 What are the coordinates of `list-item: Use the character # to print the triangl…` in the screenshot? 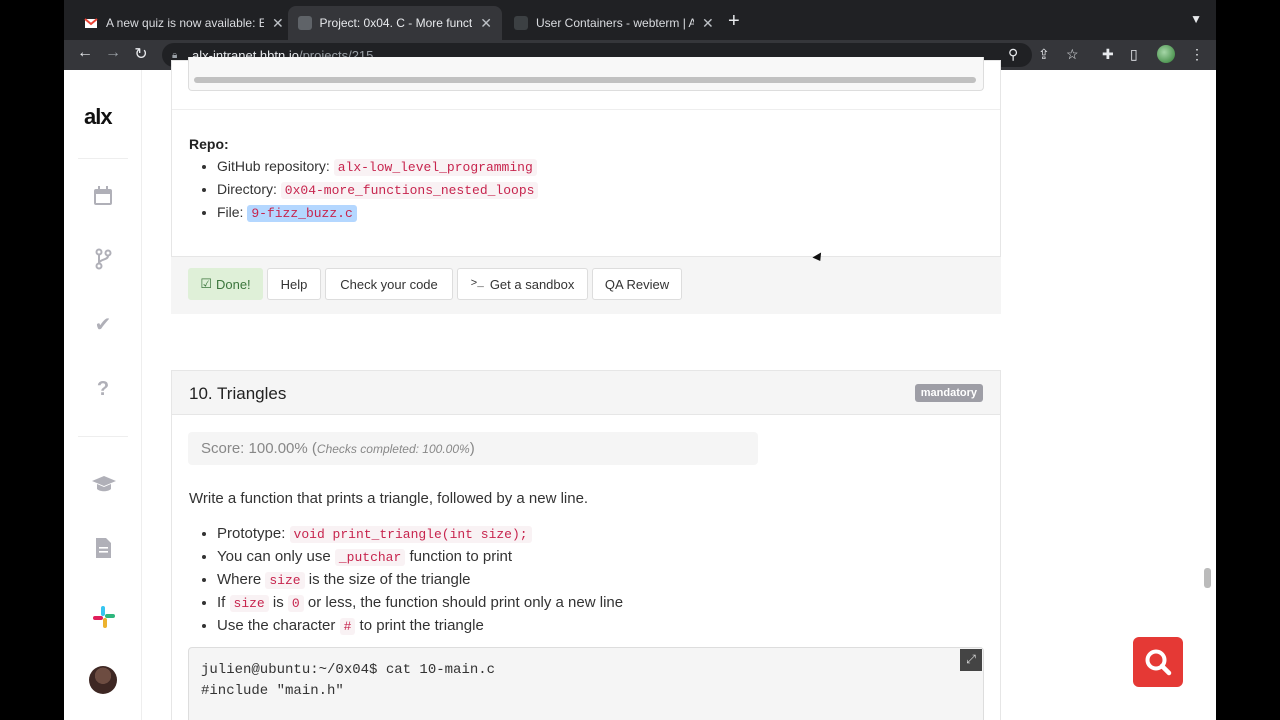 It's located at (420, 625).